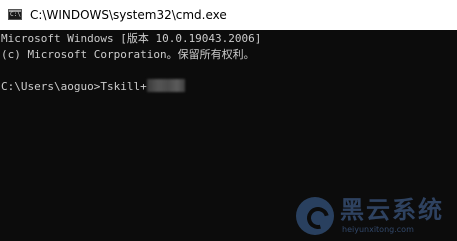  I want to click on site-watermark: 黑云系统 heiyunxitong.com, so click(376, 217).